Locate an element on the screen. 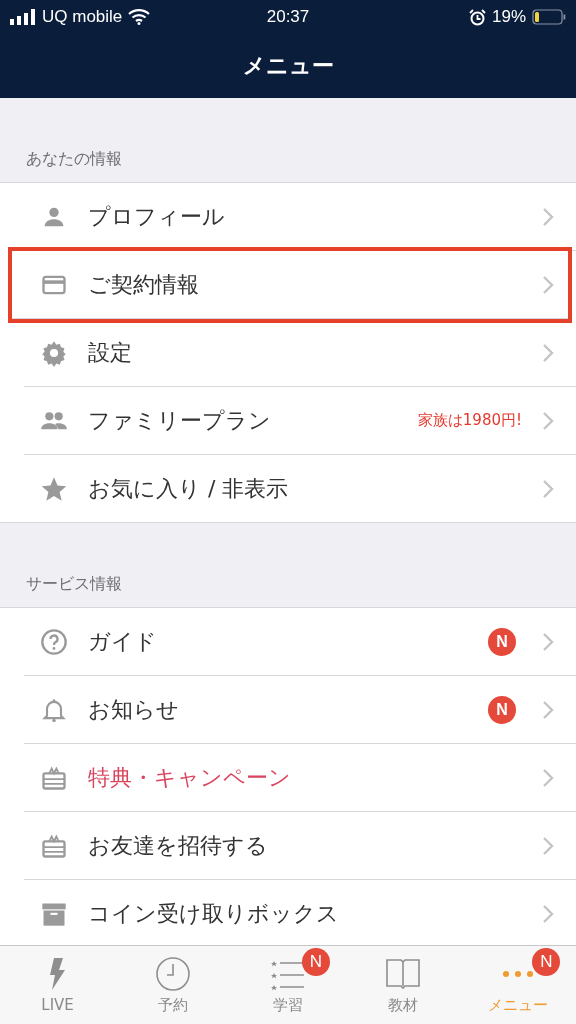  tab-bar-item: N 学習 is located at coordinates (288, 985).